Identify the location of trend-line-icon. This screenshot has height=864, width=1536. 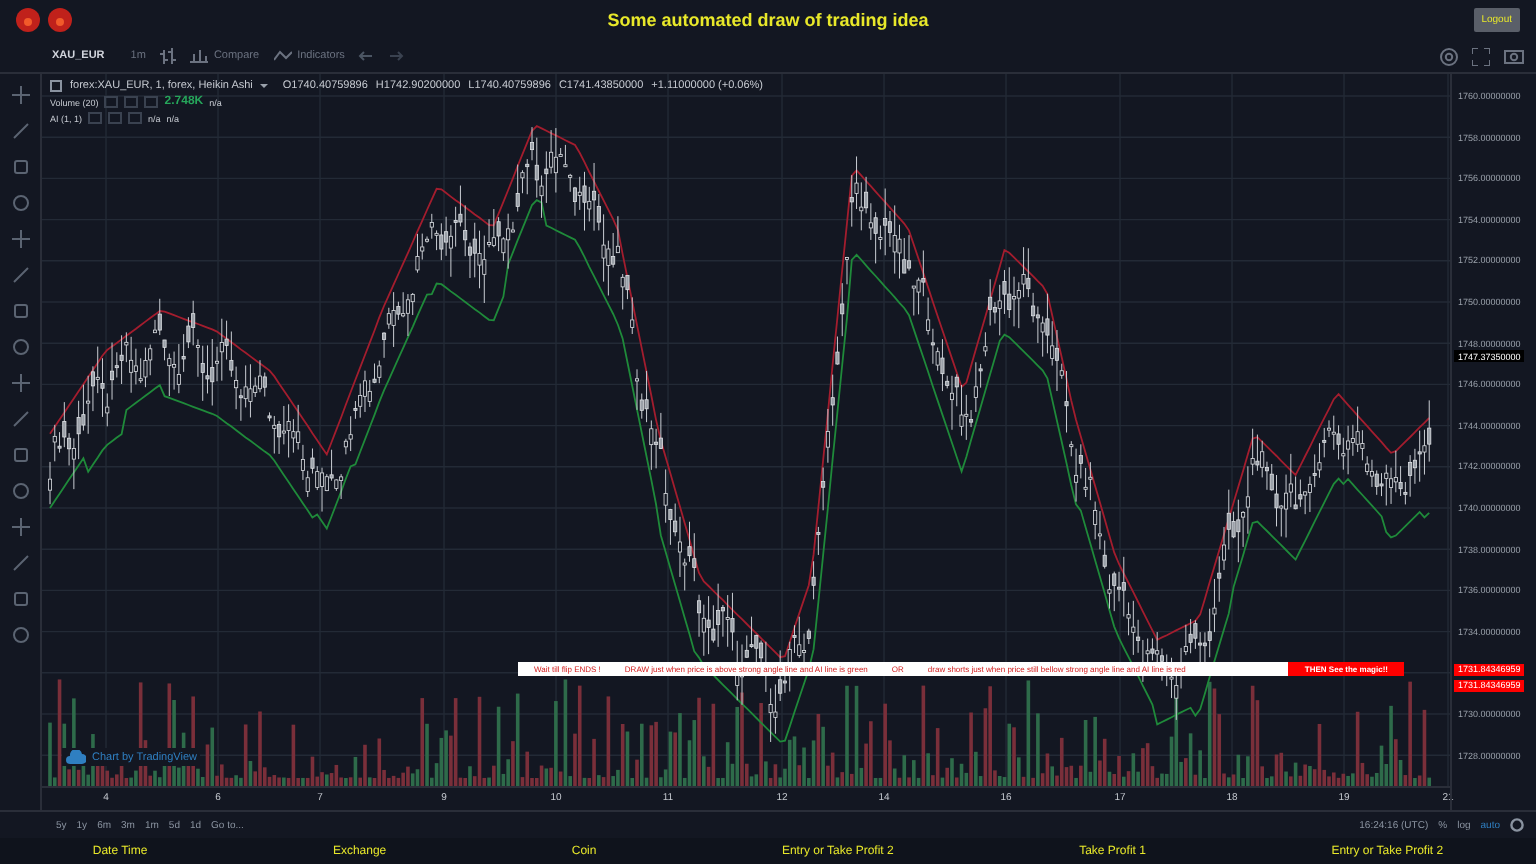
(20, 131).